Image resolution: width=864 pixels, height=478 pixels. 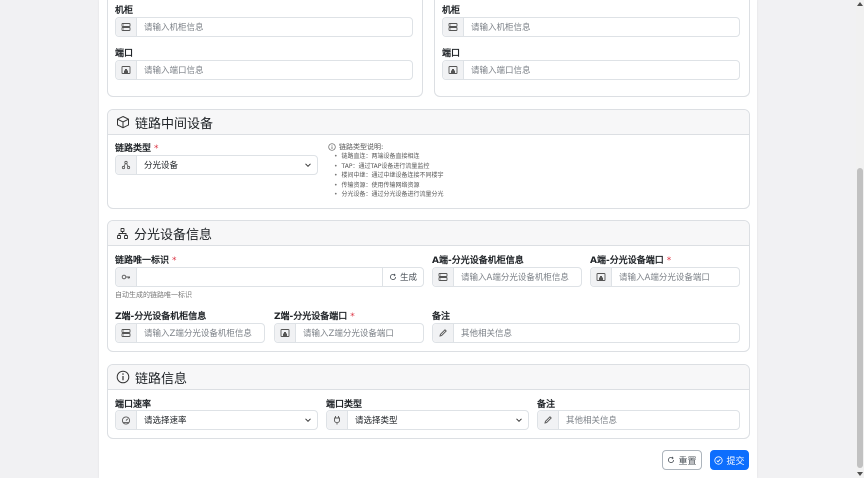 What do you see at coordinates (124, 11) in the screenshot?
I see `left-cabinet-label: 机柜` at bounding box center [124, 11].